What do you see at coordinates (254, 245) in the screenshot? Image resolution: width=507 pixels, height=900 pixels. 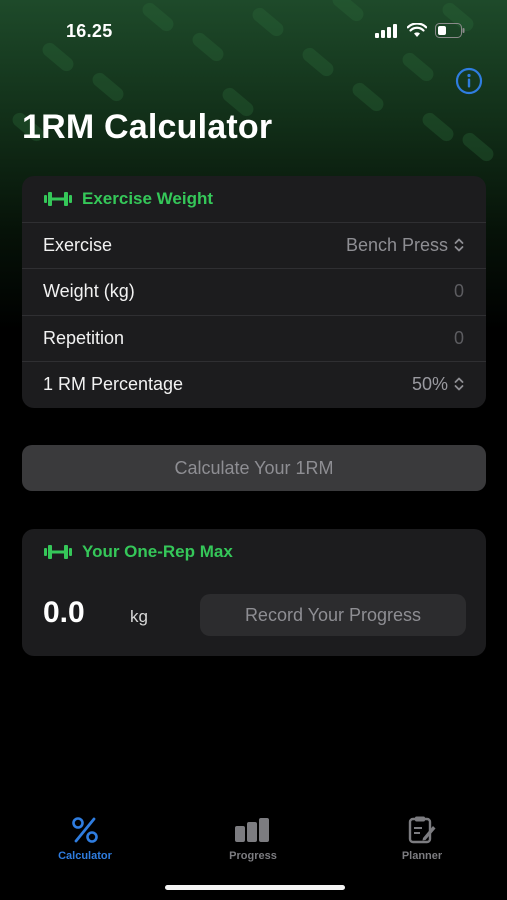 I see `exercise-row: Exercise Bench Press` at bounding box center [254, 245].